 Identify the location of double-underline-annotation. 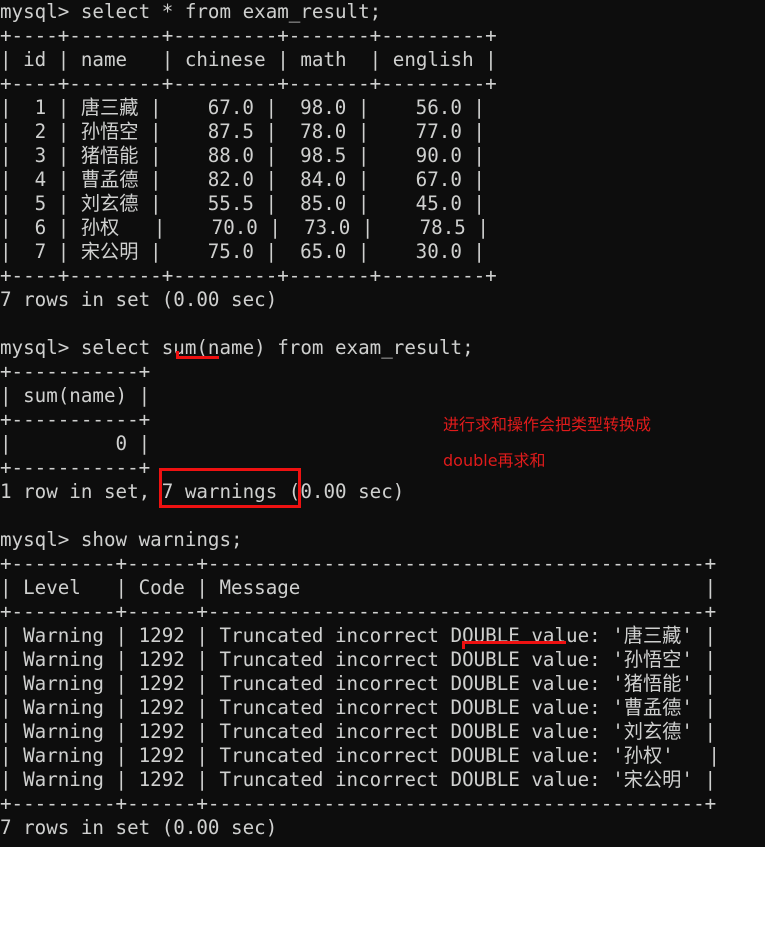
(514, 642).